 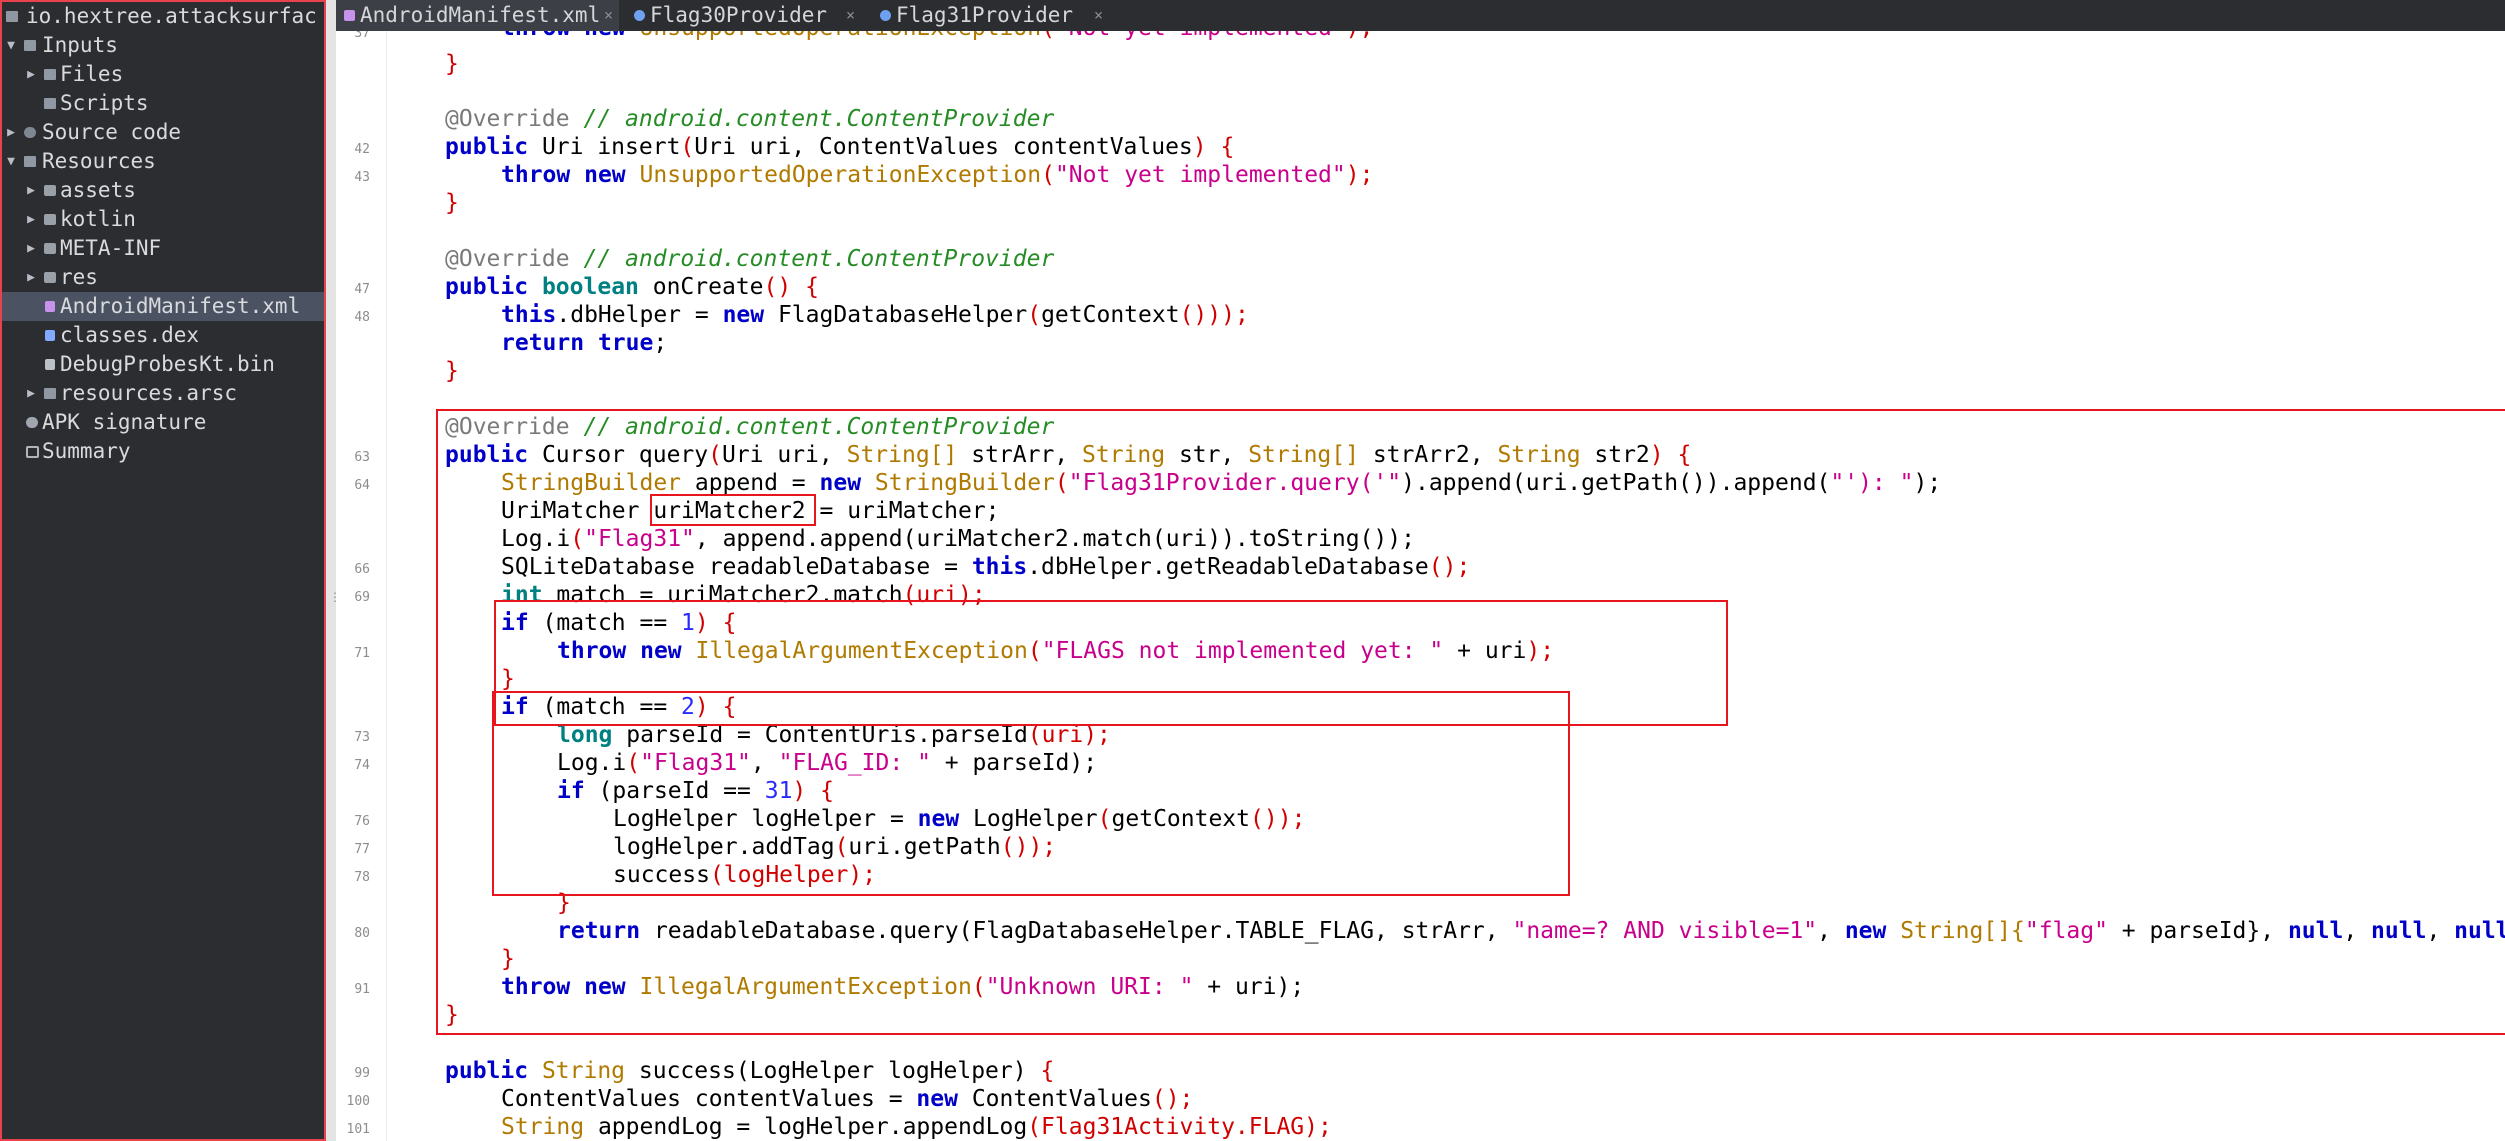 I want to click on tab-android-manifest: AndroidManifest.xml ×, so click(x=477, y=15).